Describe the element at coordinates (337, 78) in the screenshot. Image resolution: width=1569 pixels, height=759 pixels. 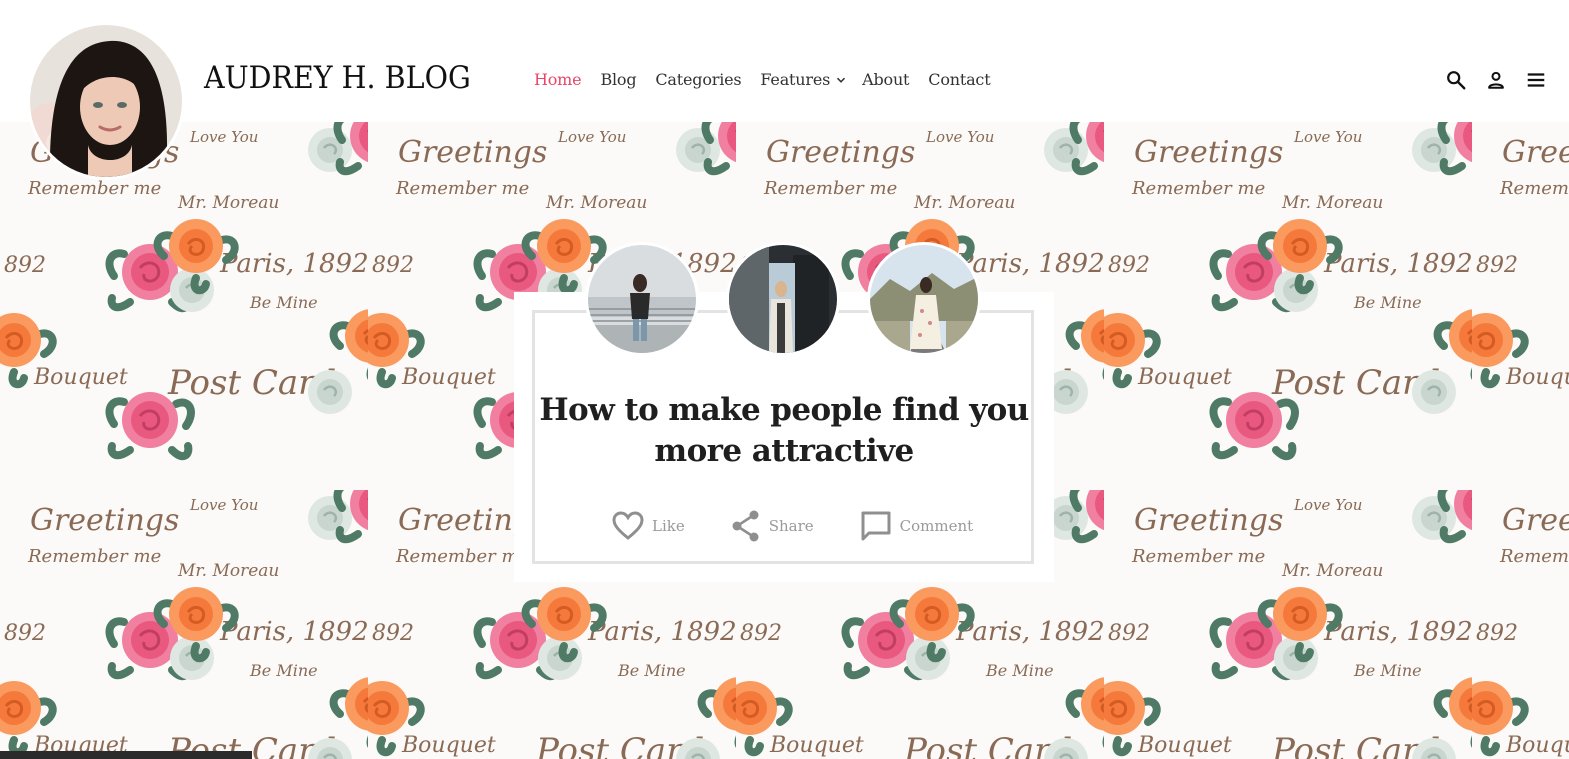
I see `site-title: AUDREY H. BLOG` at that location.